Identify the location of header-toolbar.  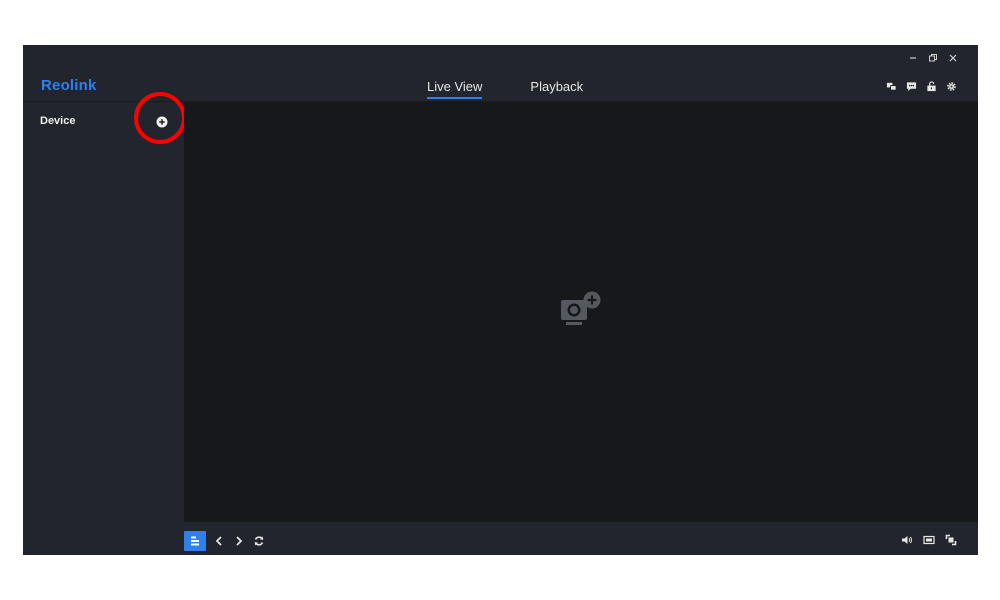
(921, 86).